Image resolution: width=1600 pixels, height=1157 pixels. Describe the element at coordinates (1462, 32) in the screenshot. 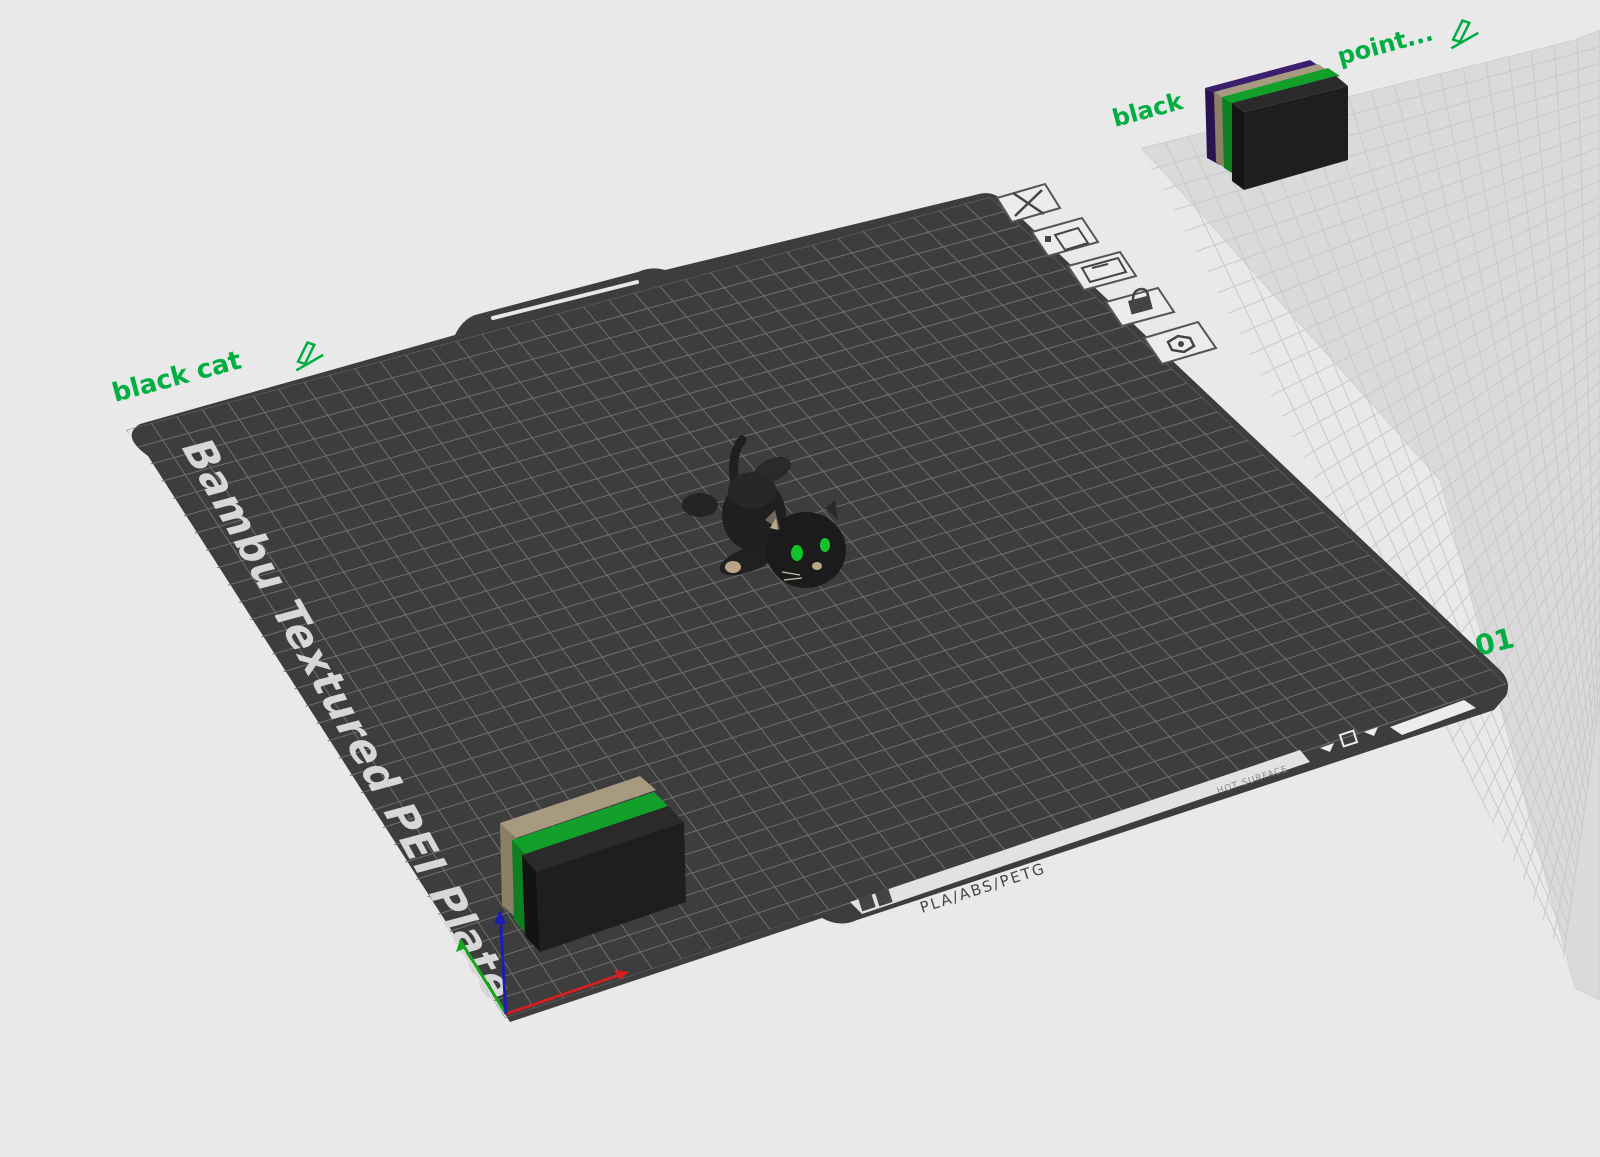

I see `edit-secondary-name-icon` at that location.